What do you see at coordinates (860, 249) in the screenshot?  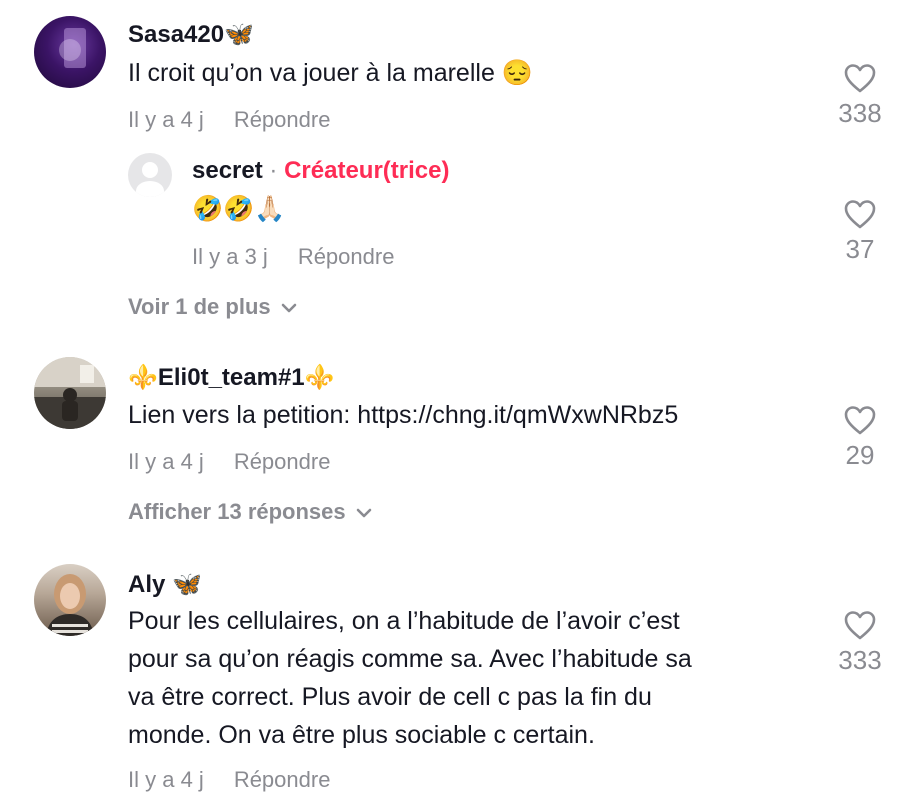 I see `like-count: 37` at bounding box center [860, 249].